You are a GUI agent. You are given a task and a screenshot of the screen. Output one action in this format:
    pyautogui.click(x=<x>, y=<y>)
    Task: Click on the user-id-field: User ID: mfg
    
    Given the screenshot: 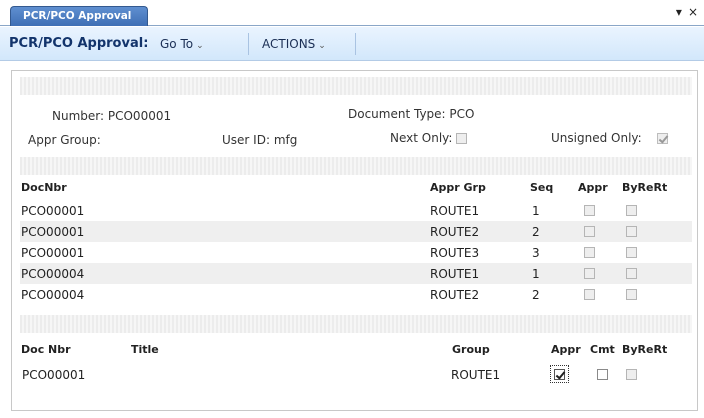 What is the action you would take?
    pyautogui.click(x=259, y=140)
    